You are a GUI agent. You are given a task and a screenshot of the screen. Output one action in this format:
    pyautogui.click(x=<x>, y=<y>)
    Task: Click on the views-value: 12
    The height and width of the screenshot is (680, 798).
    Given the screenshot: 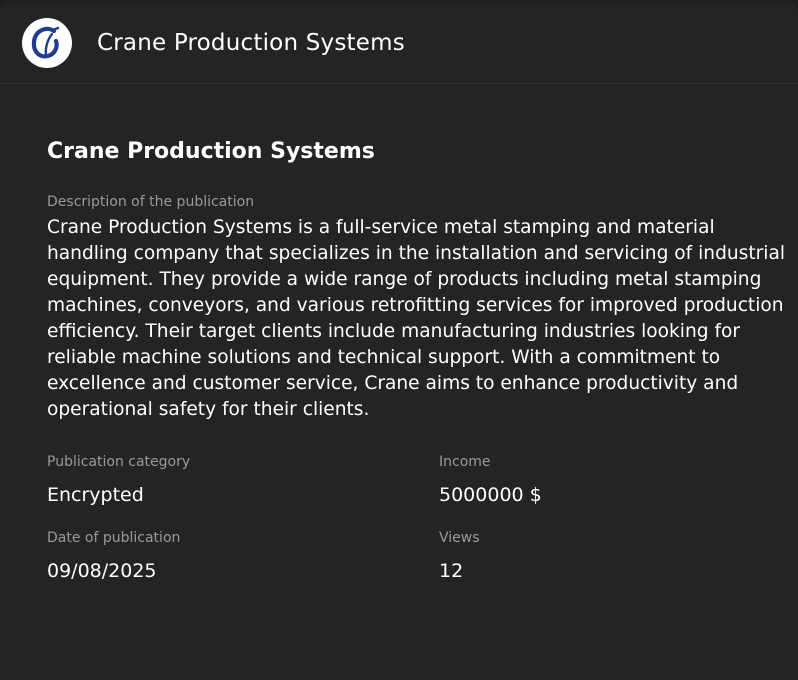 What is the action you would take?
    pyautogui.click(x=451, y=571)
    